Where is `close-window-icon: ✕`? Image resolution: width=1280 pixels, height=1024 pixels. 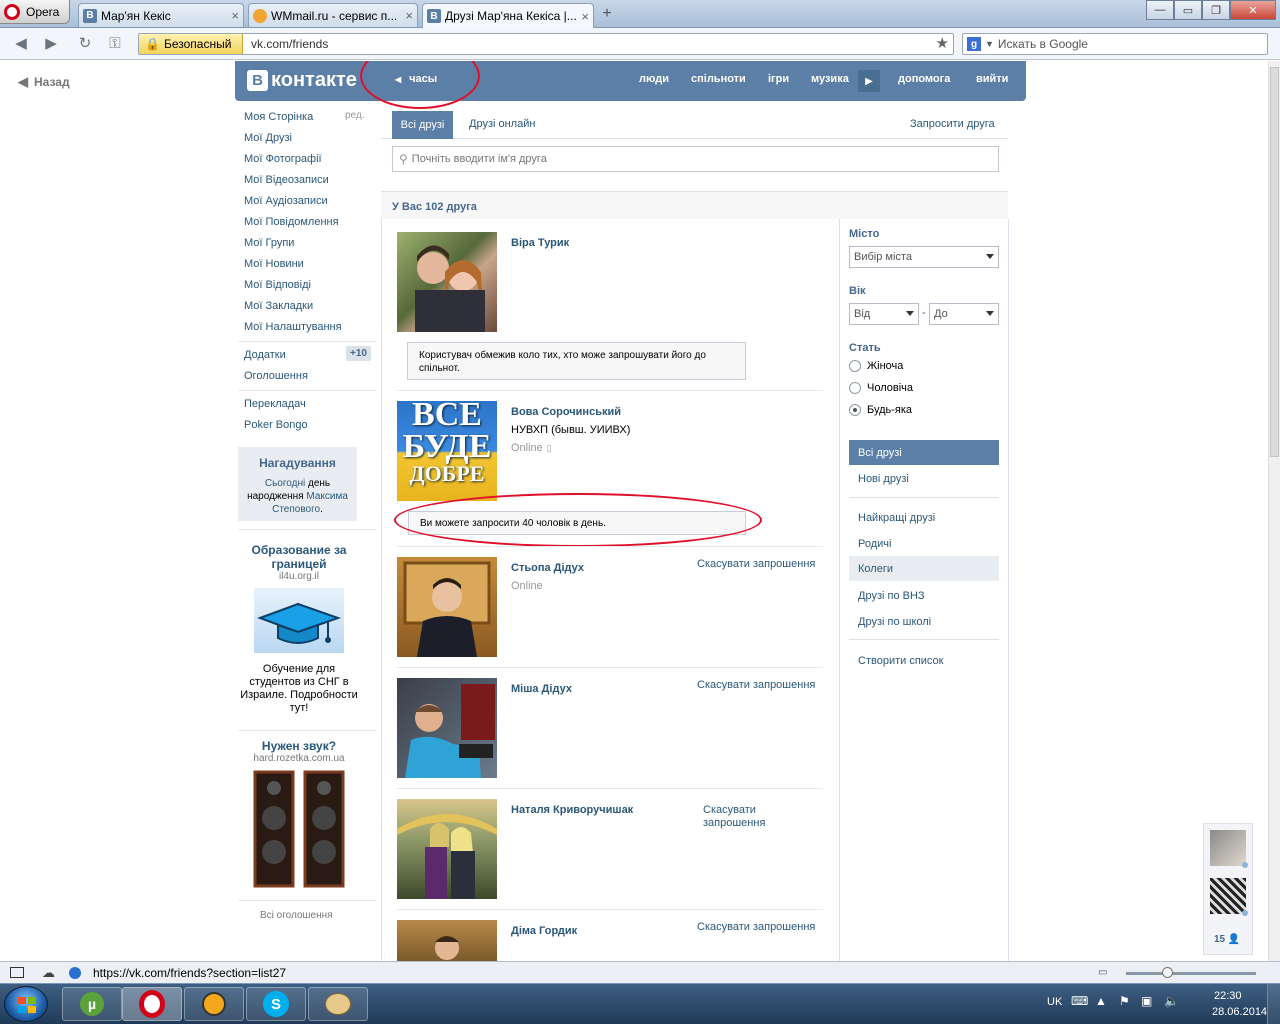 close-window-icon: ✕ is located at coordinates (1253, 10).